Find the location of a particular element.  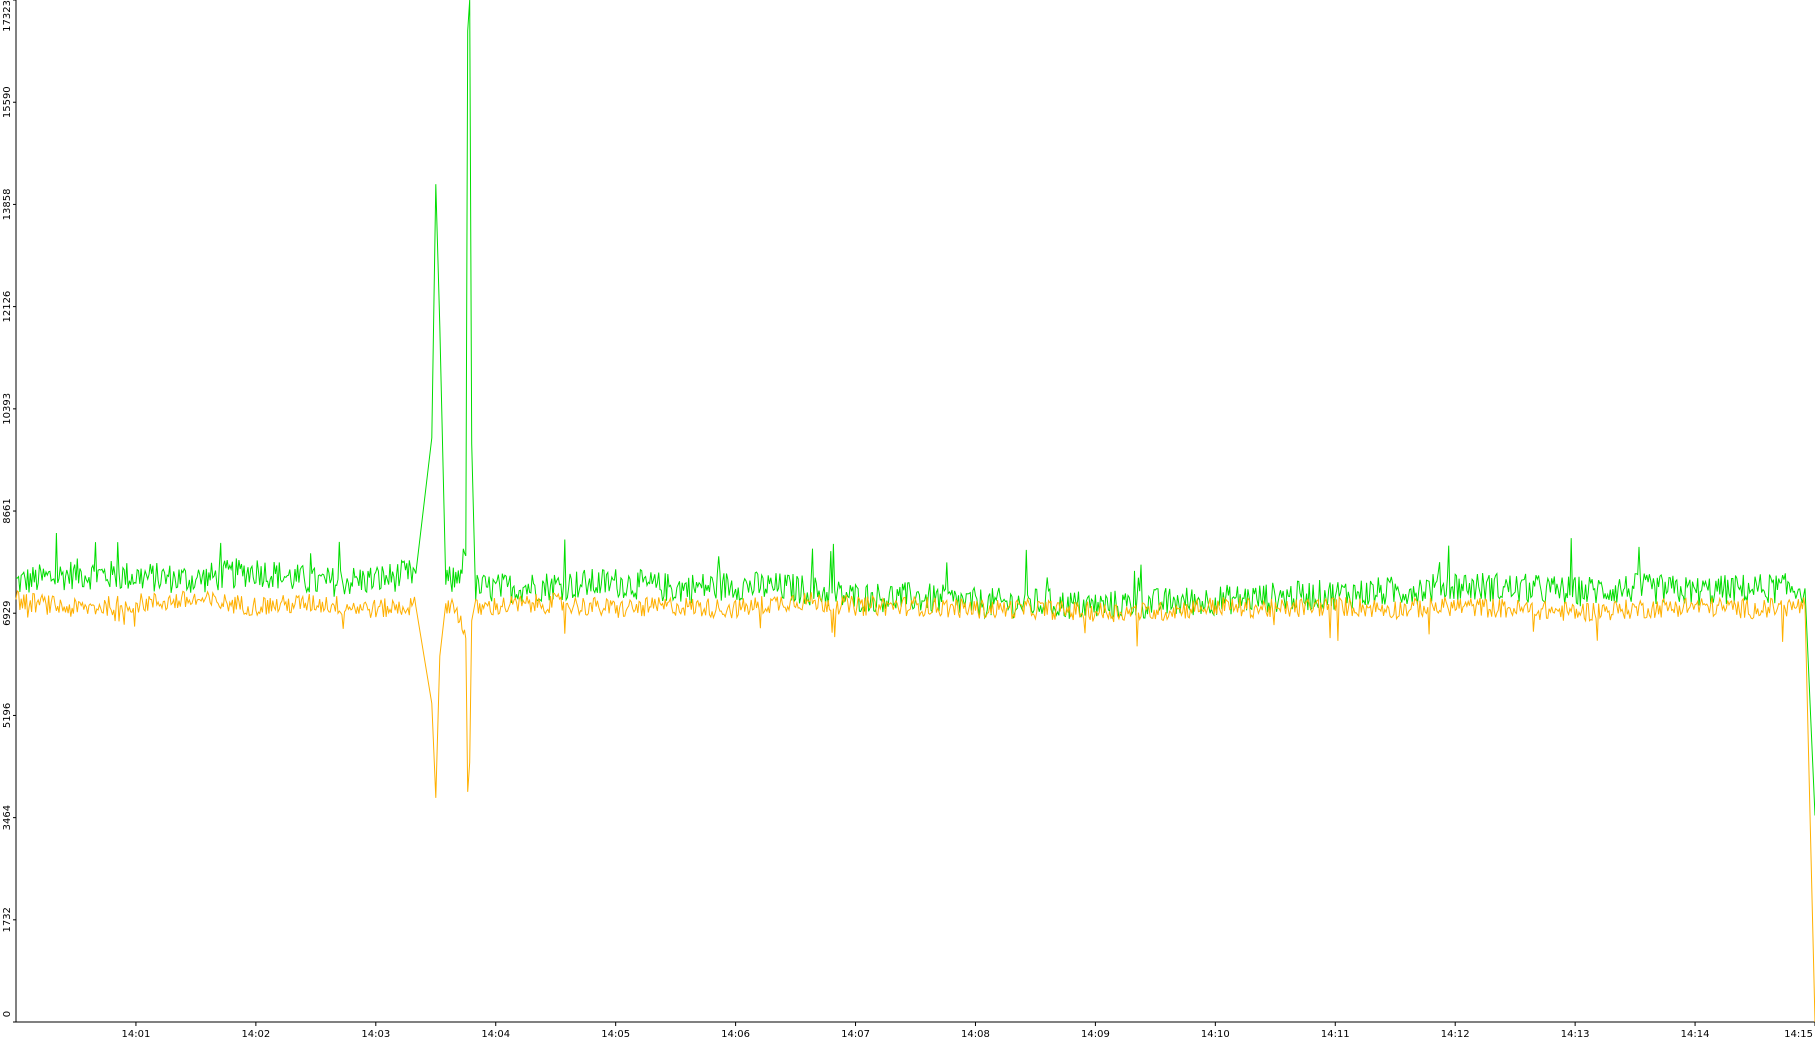

y-tick-label: 17323 is located at coordinates (7, 16).